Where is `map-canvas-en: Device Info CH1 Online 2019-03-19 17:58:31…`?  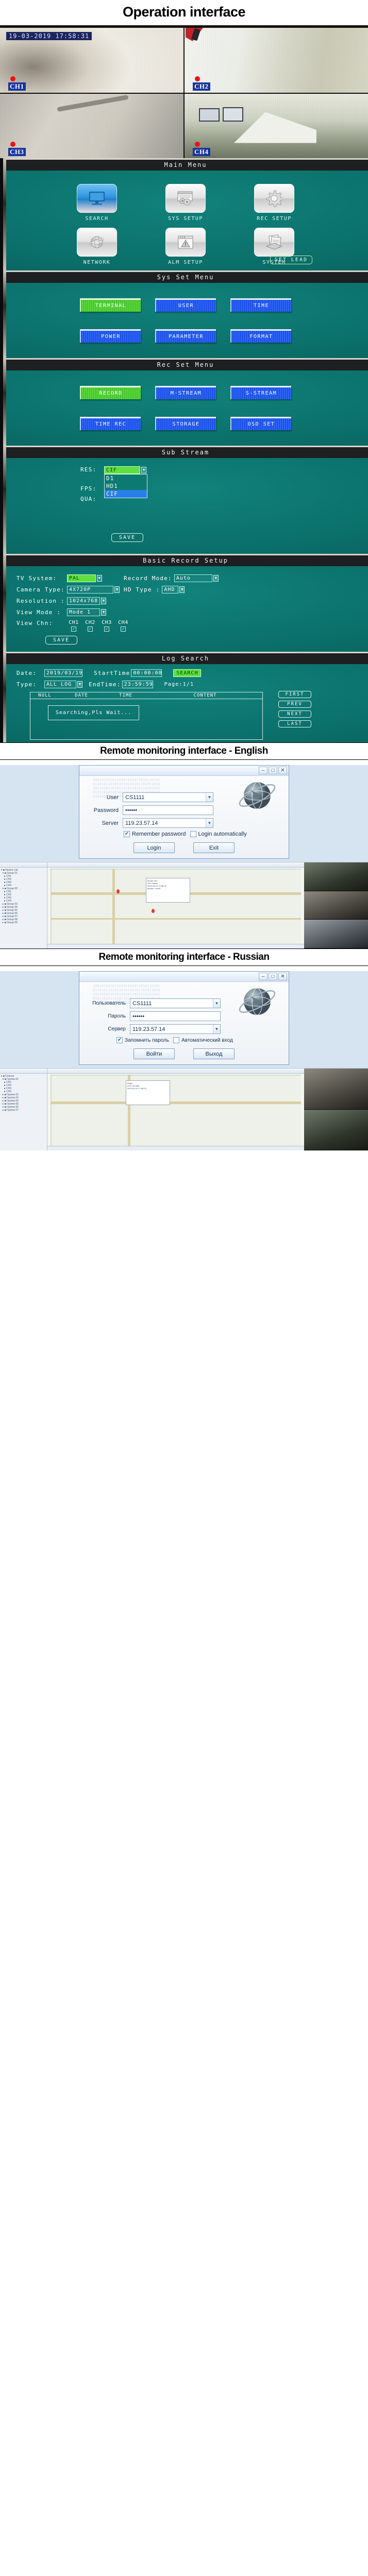
map-canvas-en: Device Info CH1 Online 2019-03-19 17:58:31… is located at coordinates (176, 908).